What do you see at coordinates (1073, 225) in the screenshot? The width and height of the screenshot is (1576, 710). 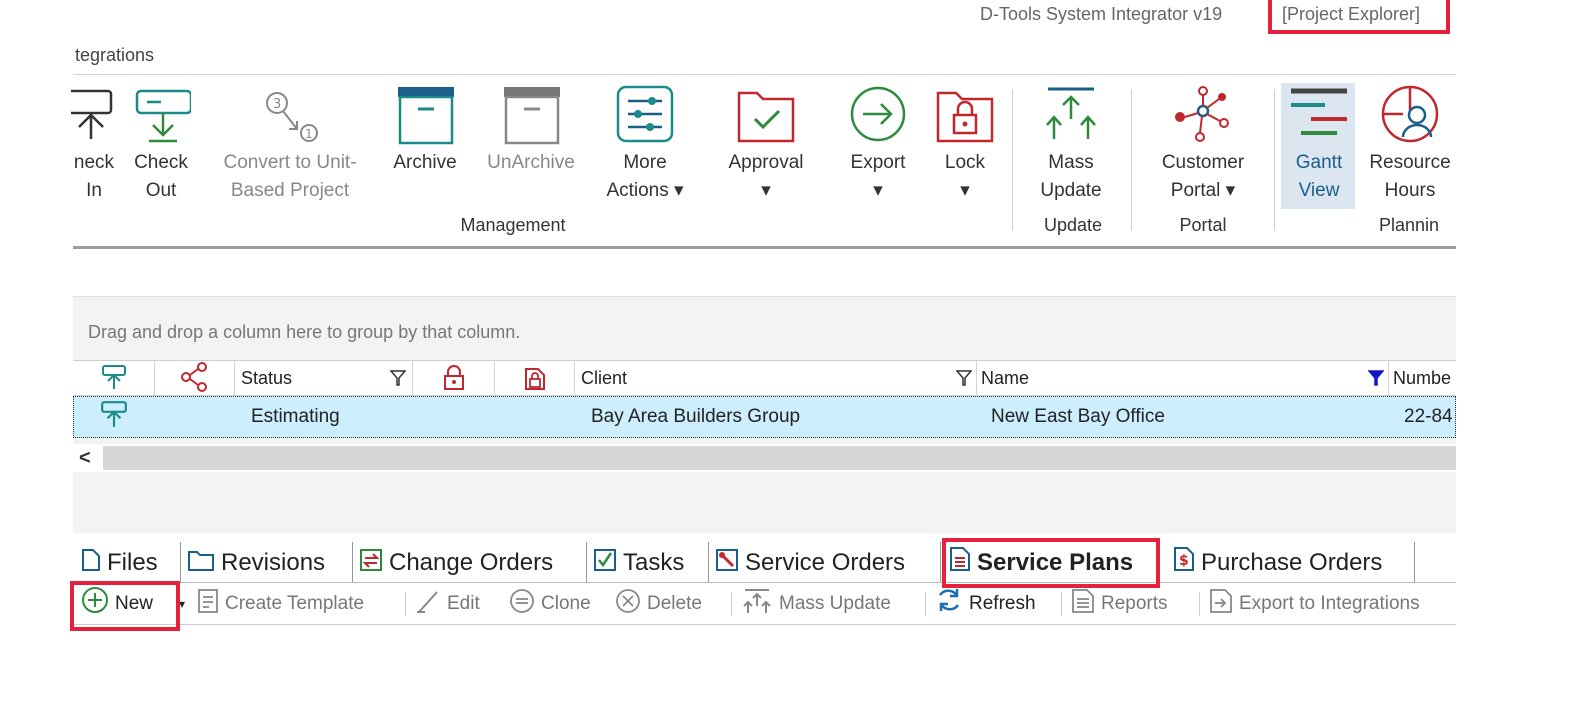 I see `group-label-update: Update` at bounding box center [1073, 225].